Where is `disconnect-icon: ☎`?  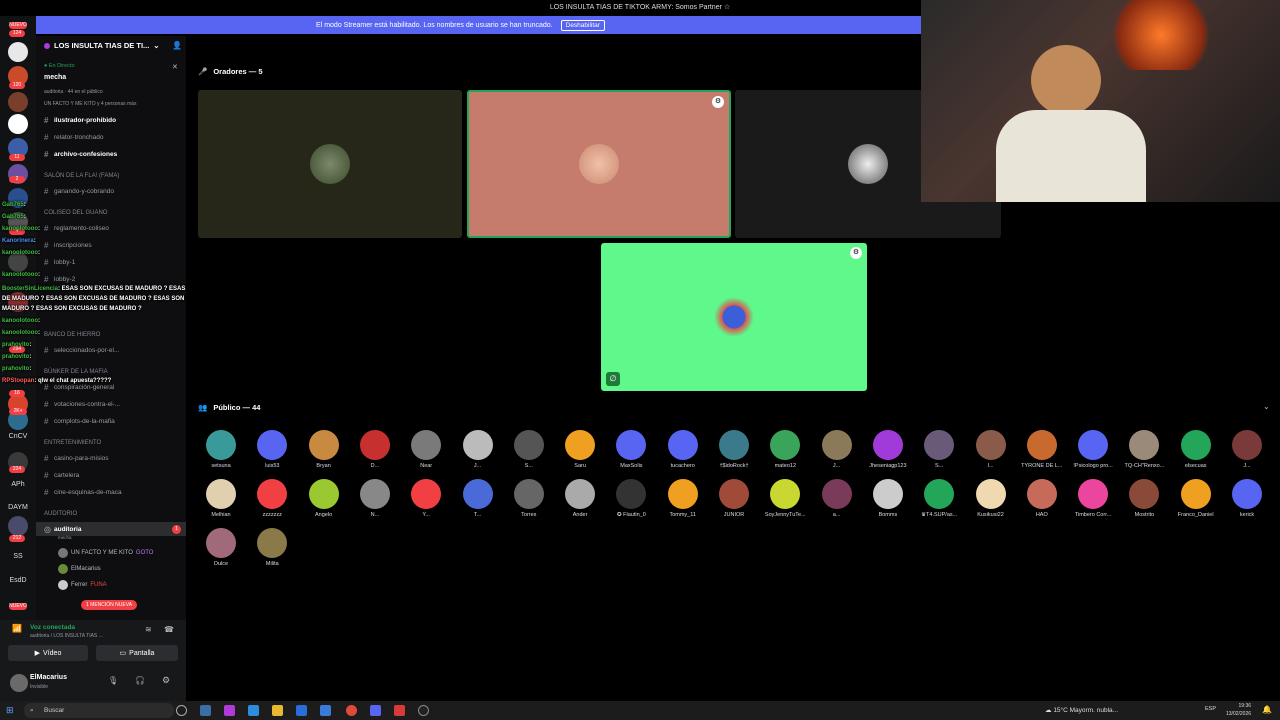
disconnect-icon: ☎ is located at coordinates (169, 629).